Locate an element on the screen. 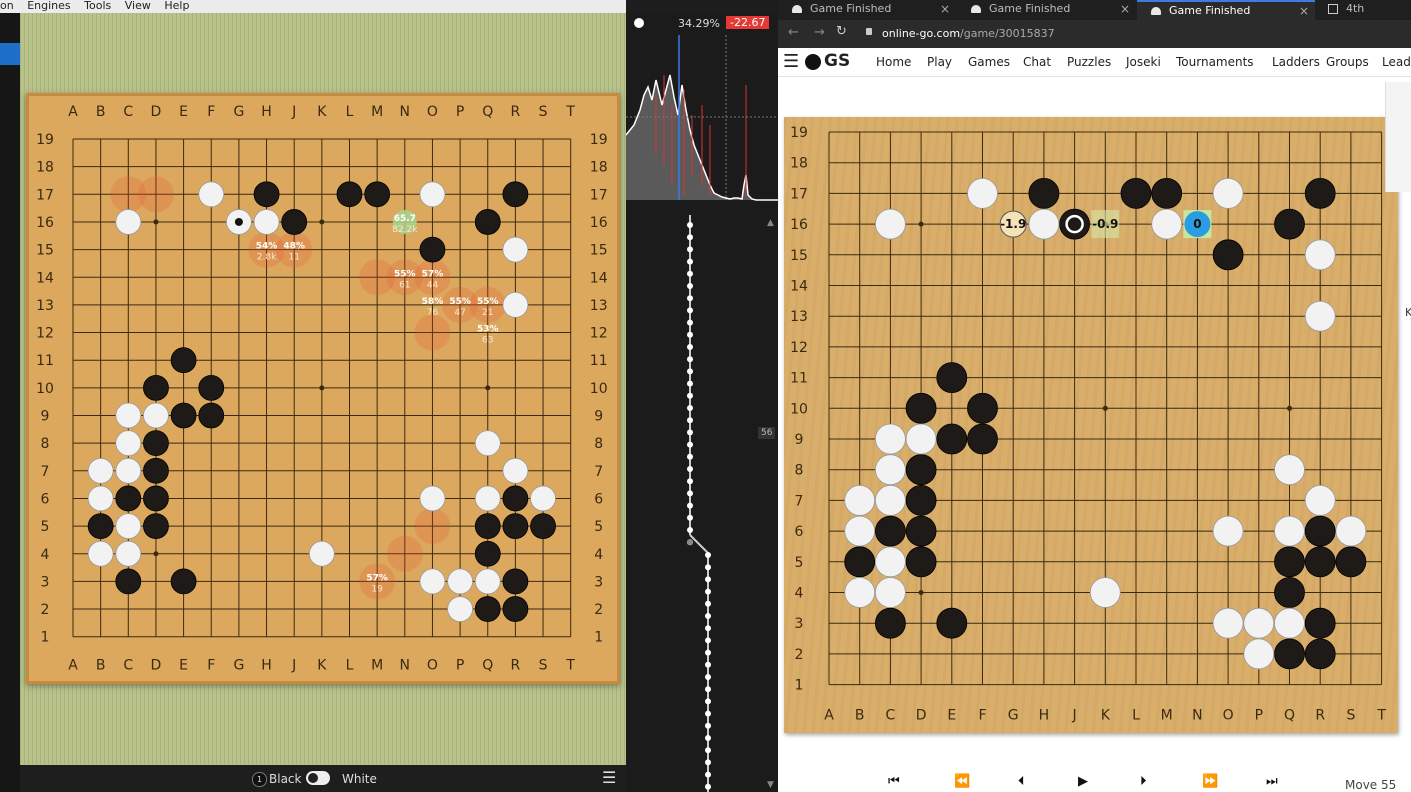  reload-icon: ↻ is located at coordinates (841, 31).